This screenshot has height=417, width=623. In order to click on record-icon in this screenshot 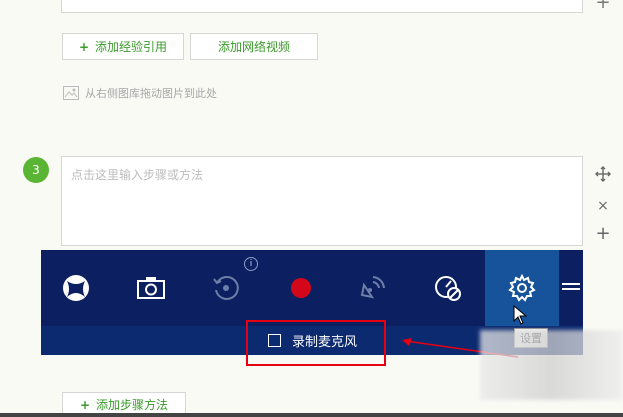, I will do `click(301, 288)`.